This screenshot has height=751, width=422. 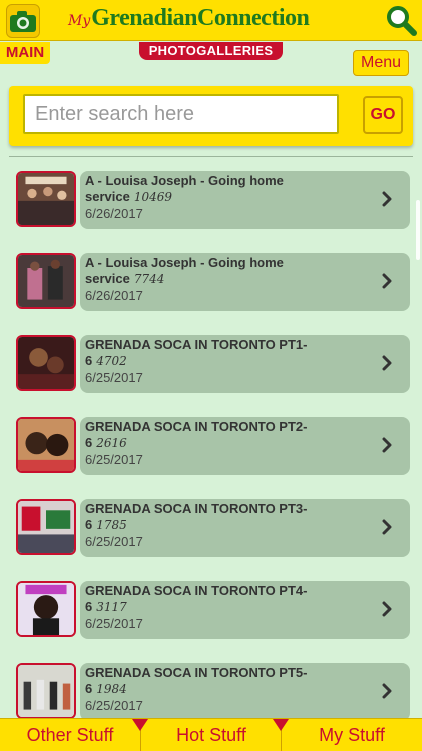 I want to click on search-bar: GO, so click(x=211, y=116).